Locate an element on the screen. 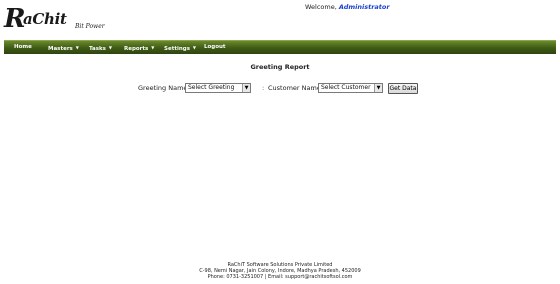 This screenshot has width=560, height=284. logo-tagline: Bit Power is located at coordinates (90, 26).